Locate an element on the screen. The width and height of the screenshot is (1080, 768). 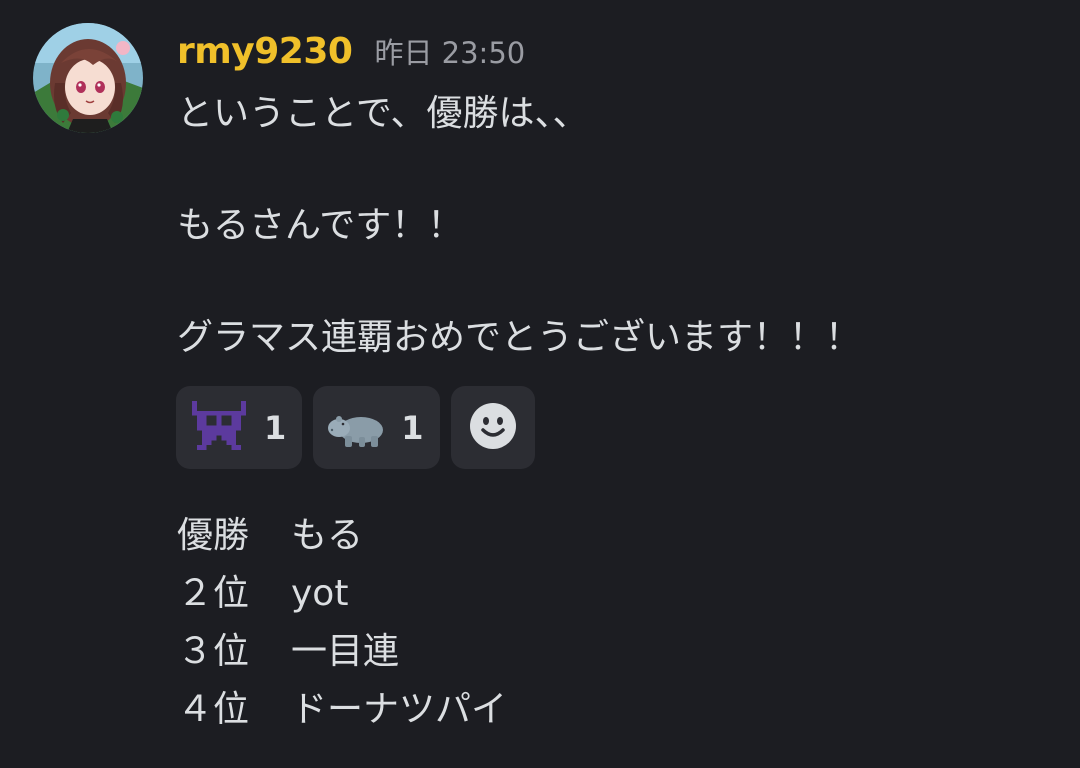
reaction-space-invader: 1 is located at coordinates (239, 427).